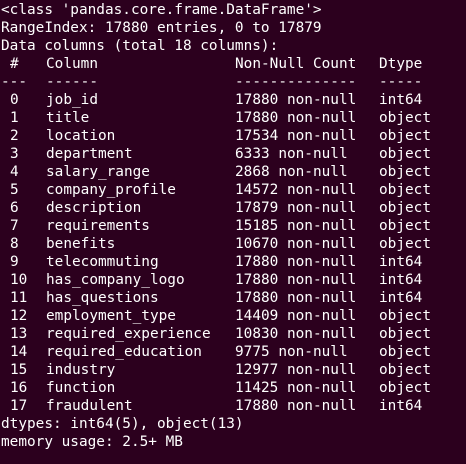 The width and height of the screenshot is (466, 464). I want to click on table-row: 12 employment_type 14409 non-null object, so click(233, 316).